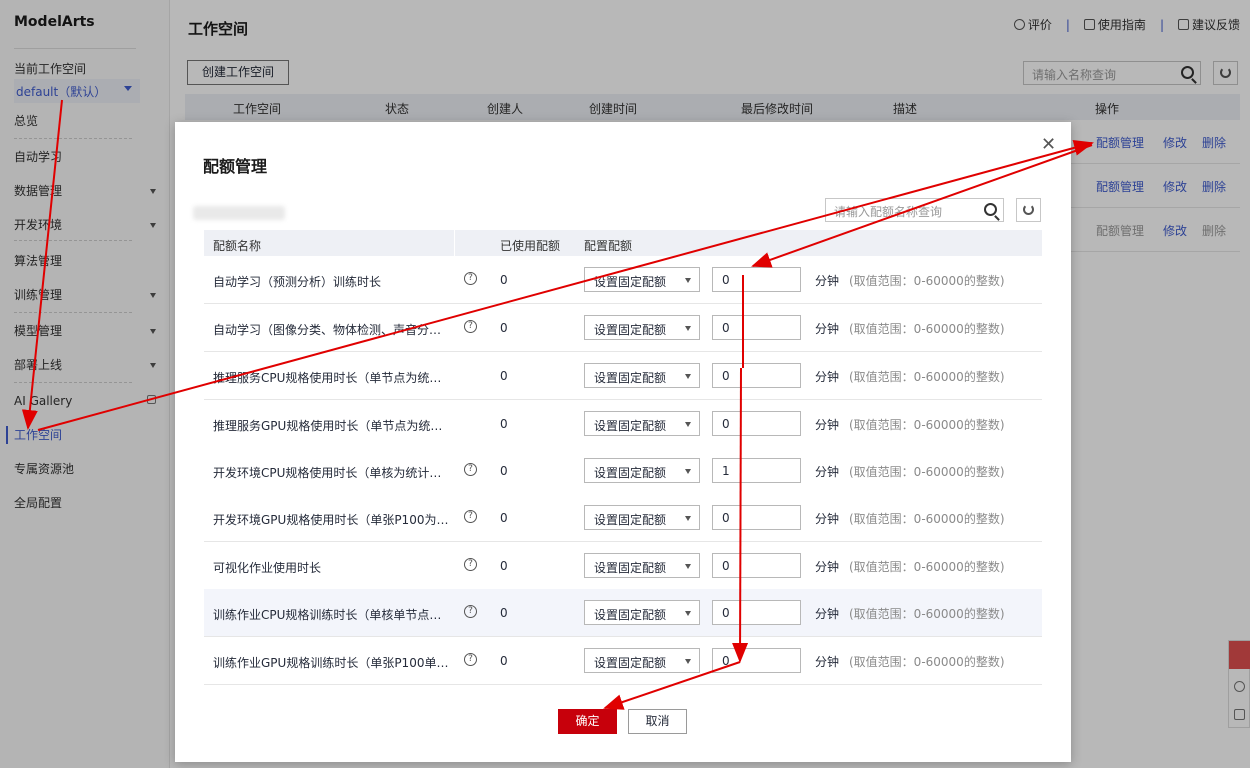 This screenshot has height=768, width=1250. I want to click on column-header: 配置配额, so click(608, 246).